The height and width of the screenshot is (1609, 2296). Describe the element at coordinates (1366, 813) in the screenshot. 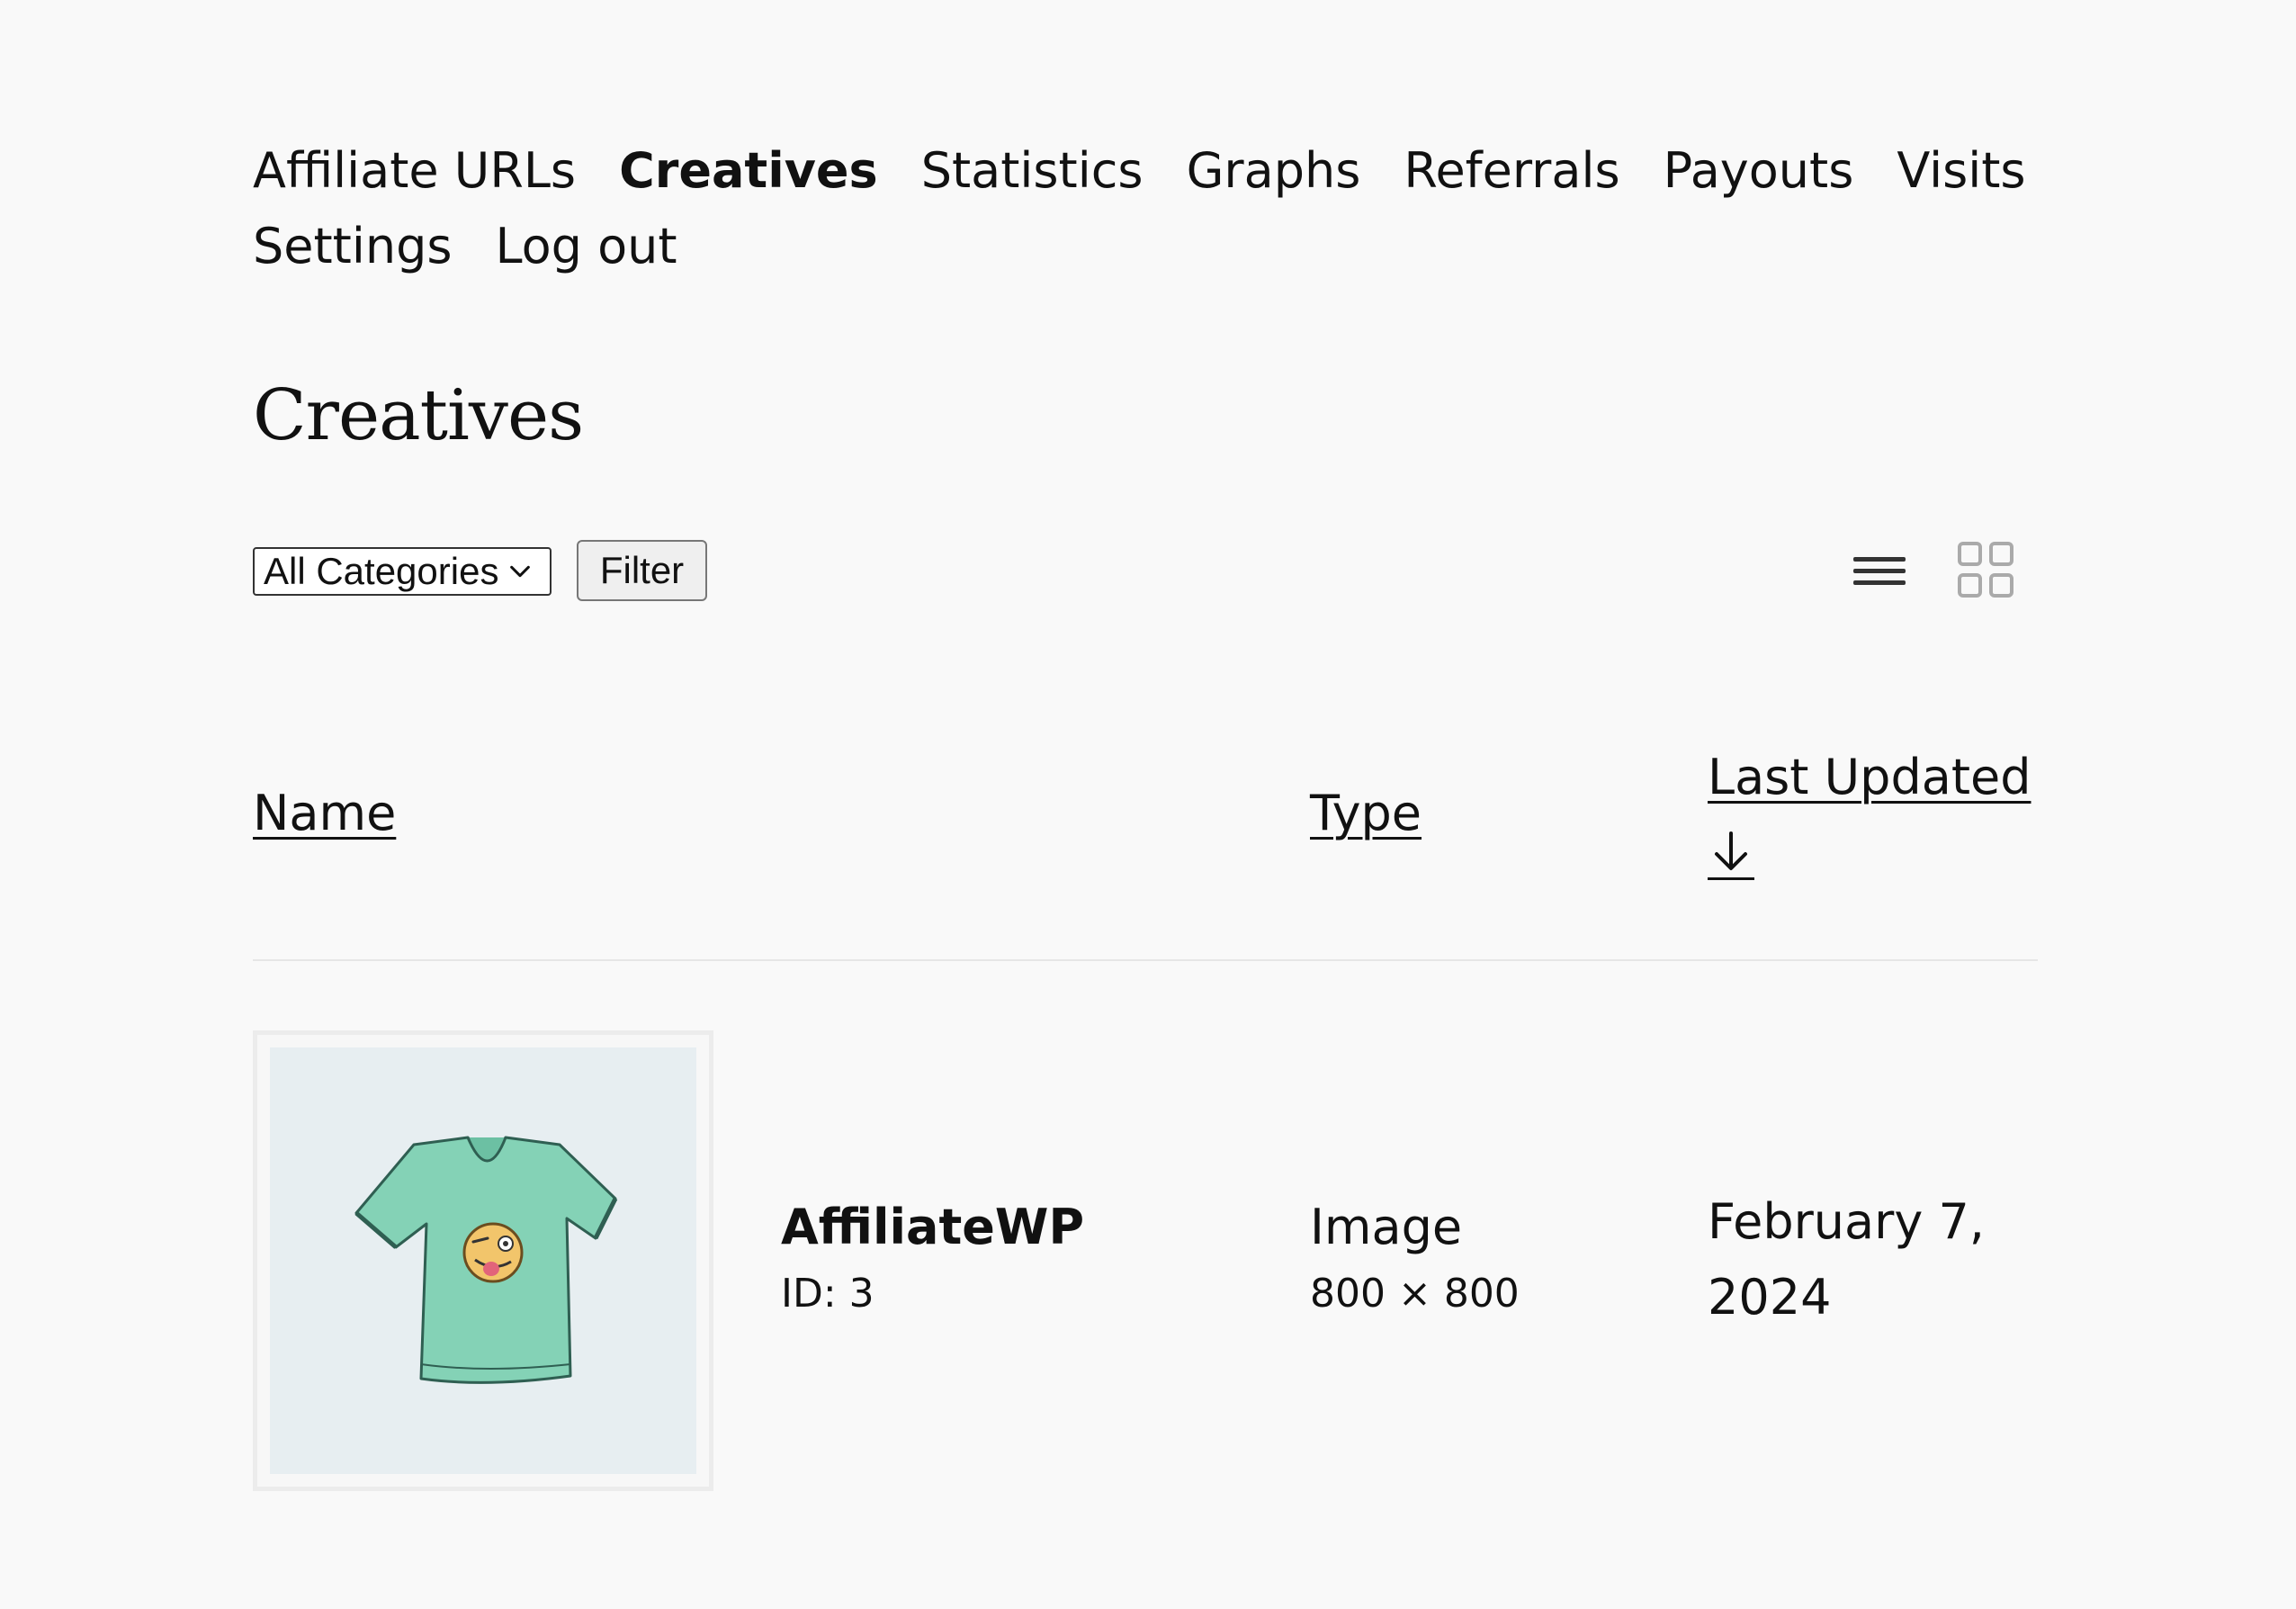

I see `column-header-type: Type` at that location.